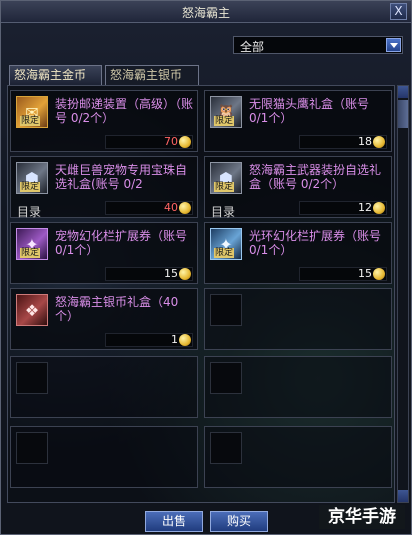 Image resolution: width=412 pixels, height=535 pixels. Describe the element at coordinates (174, 521) in the screenshot. I see `sell-button: 出售` at that location.